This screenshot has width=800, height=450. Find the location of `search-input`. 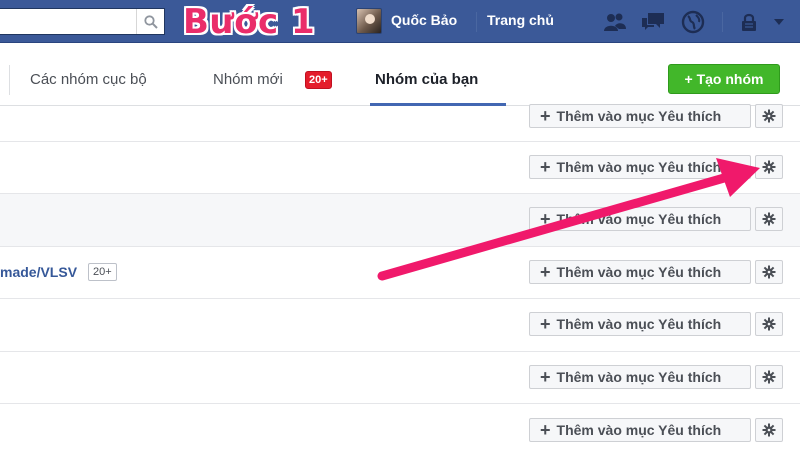

search-input is located at coordinates (82, 21).